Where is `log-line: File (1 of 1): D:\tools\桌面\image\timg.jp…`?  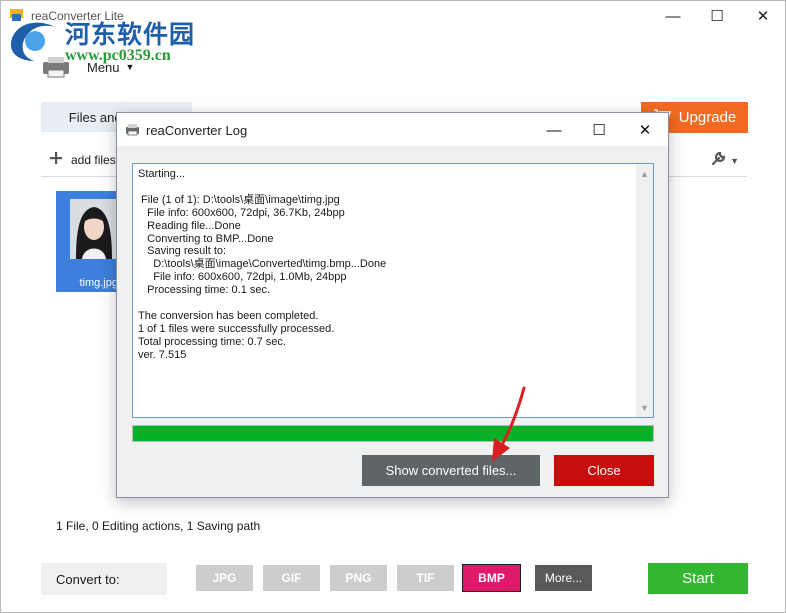
log-line: File (1 of 1): D:\tools\桌面\image\timg.jp… is located at coordinates (239, 199).